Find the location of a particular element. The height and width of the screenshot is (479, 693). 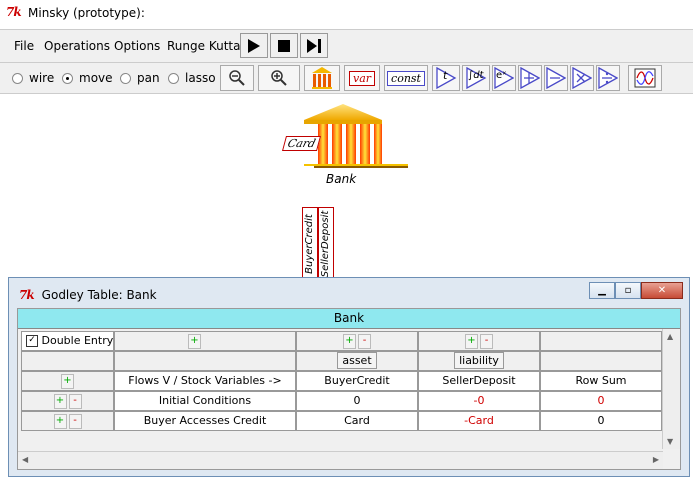

zoom-out-button is located at coordinates (237, 78).